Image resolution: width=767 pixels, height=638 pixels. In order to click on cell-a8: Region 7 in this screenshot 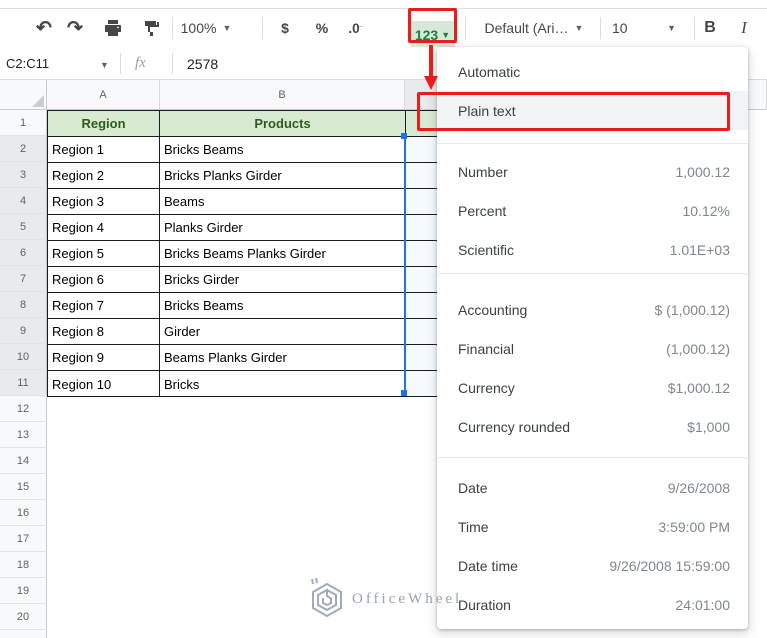, I will do `click(104, 305)`.